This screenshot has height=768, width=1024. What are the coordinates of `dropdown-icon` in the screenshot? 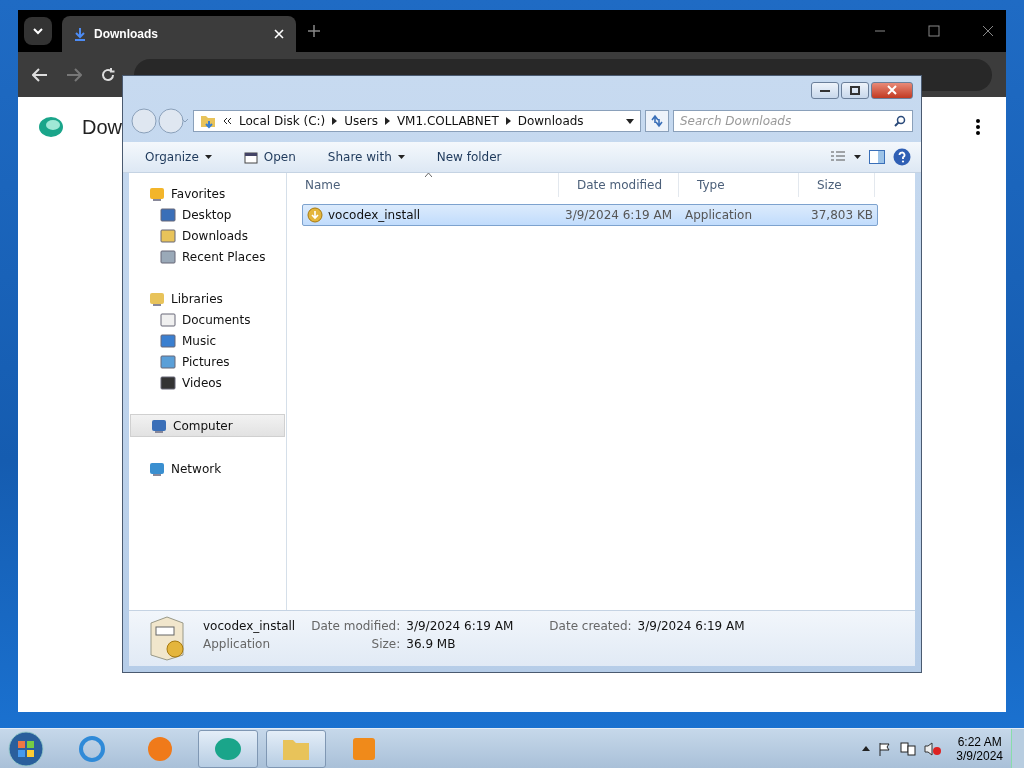 It's located at (630, 121).